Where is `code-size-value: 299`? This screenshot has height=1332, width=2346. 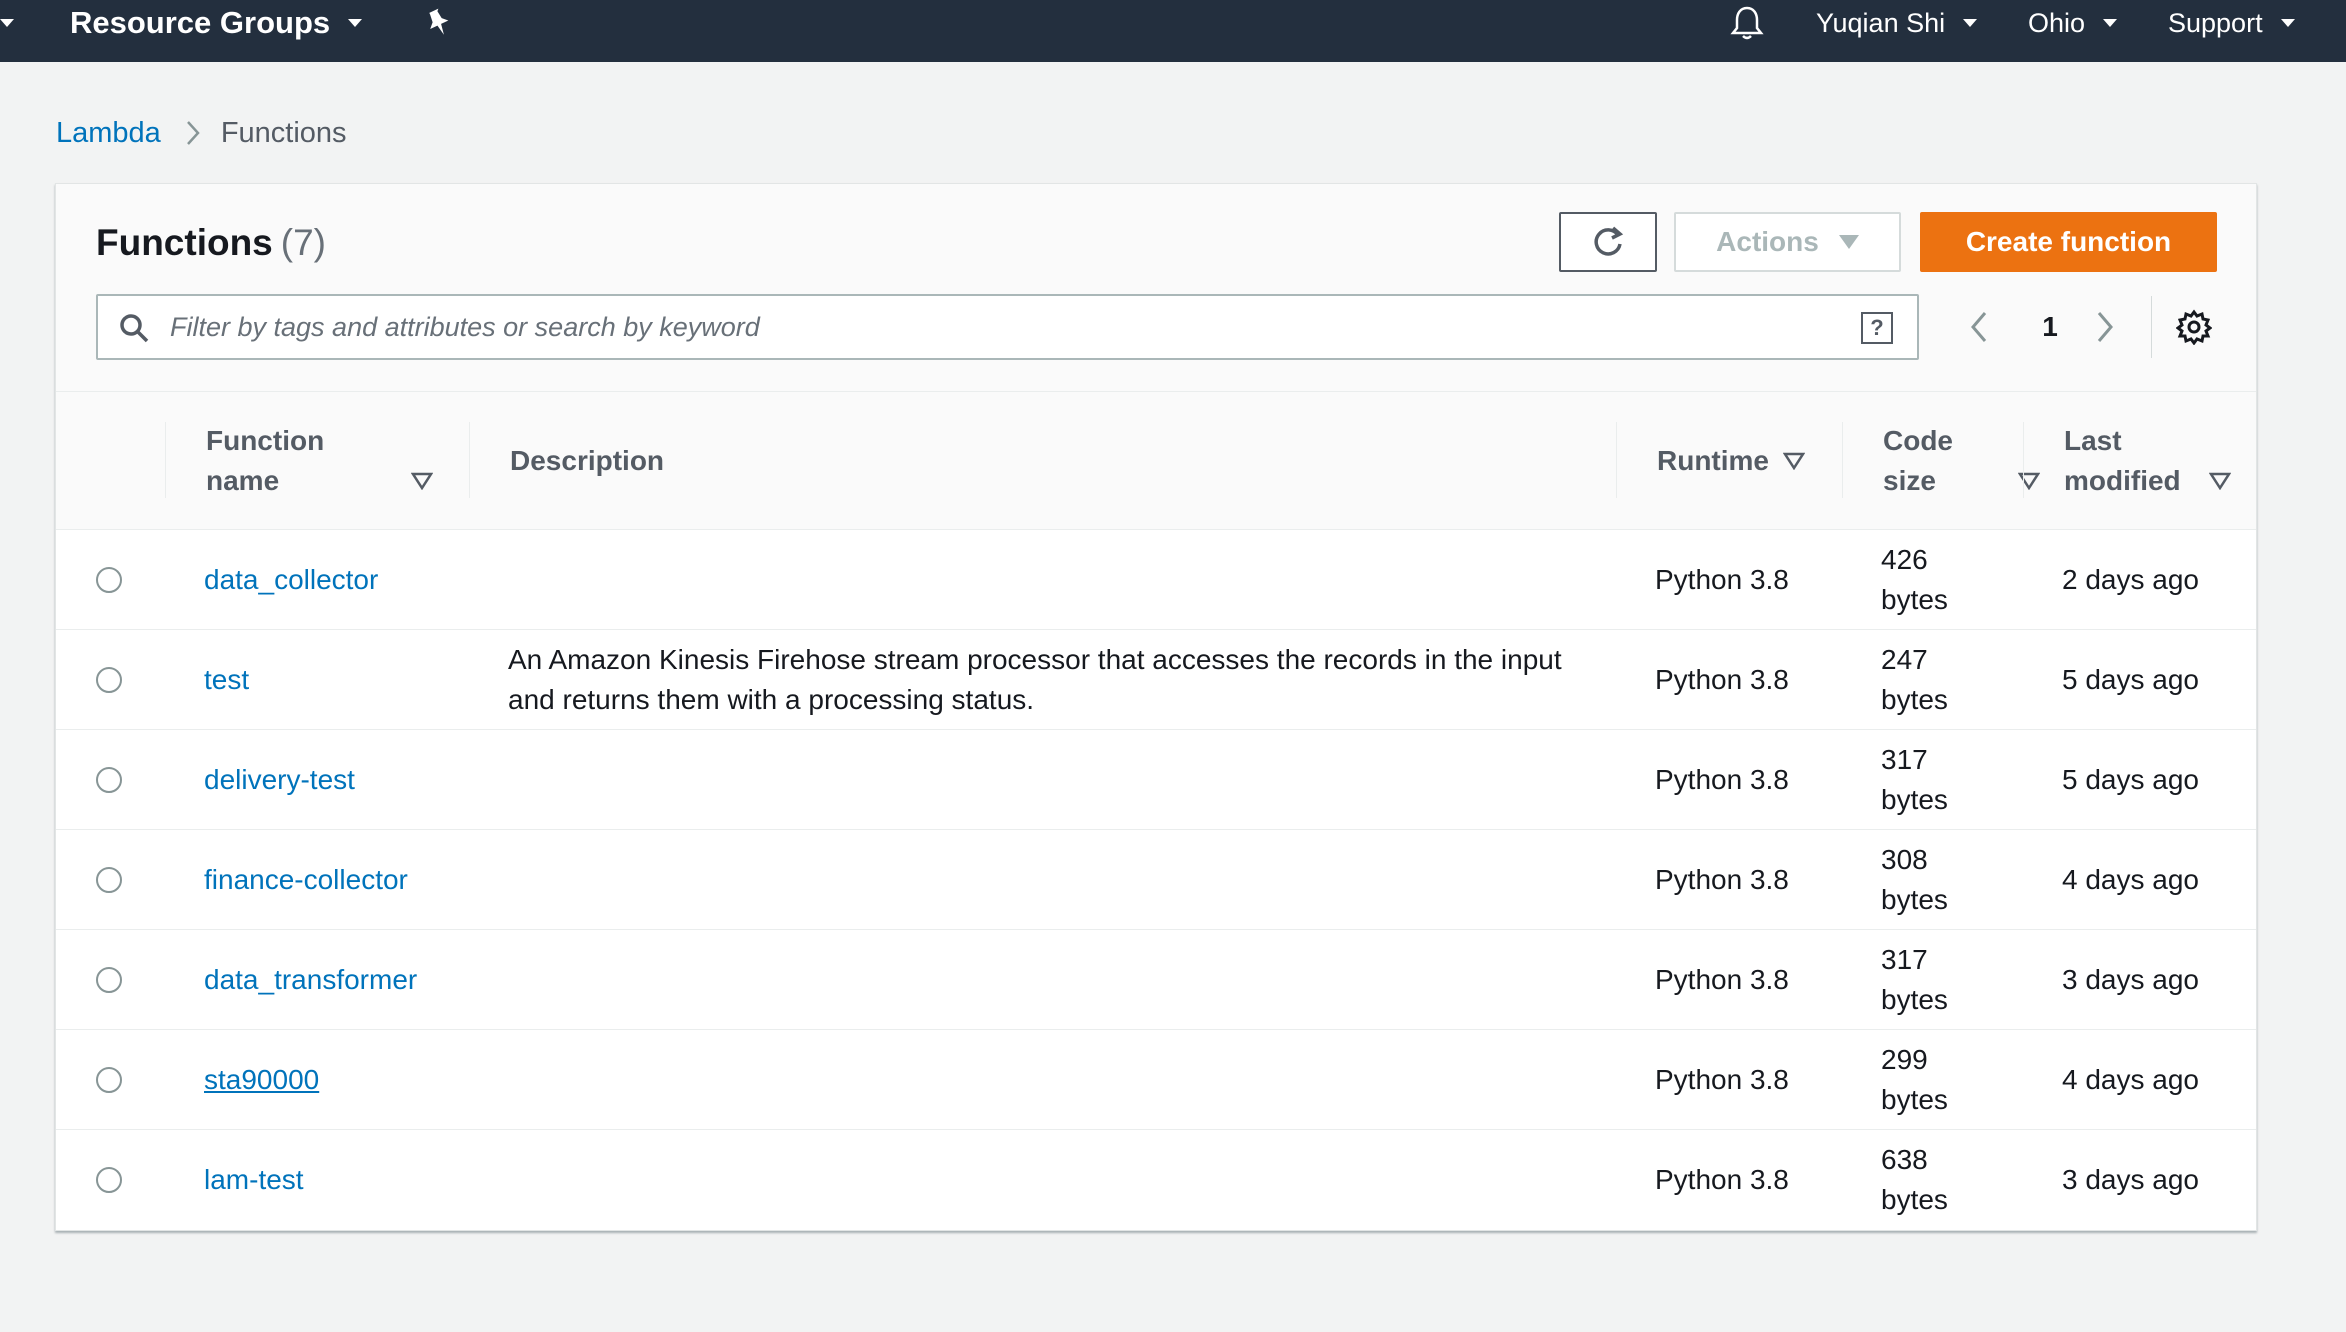 code-size-value: 299 is located at coordinates (1904, 1059).